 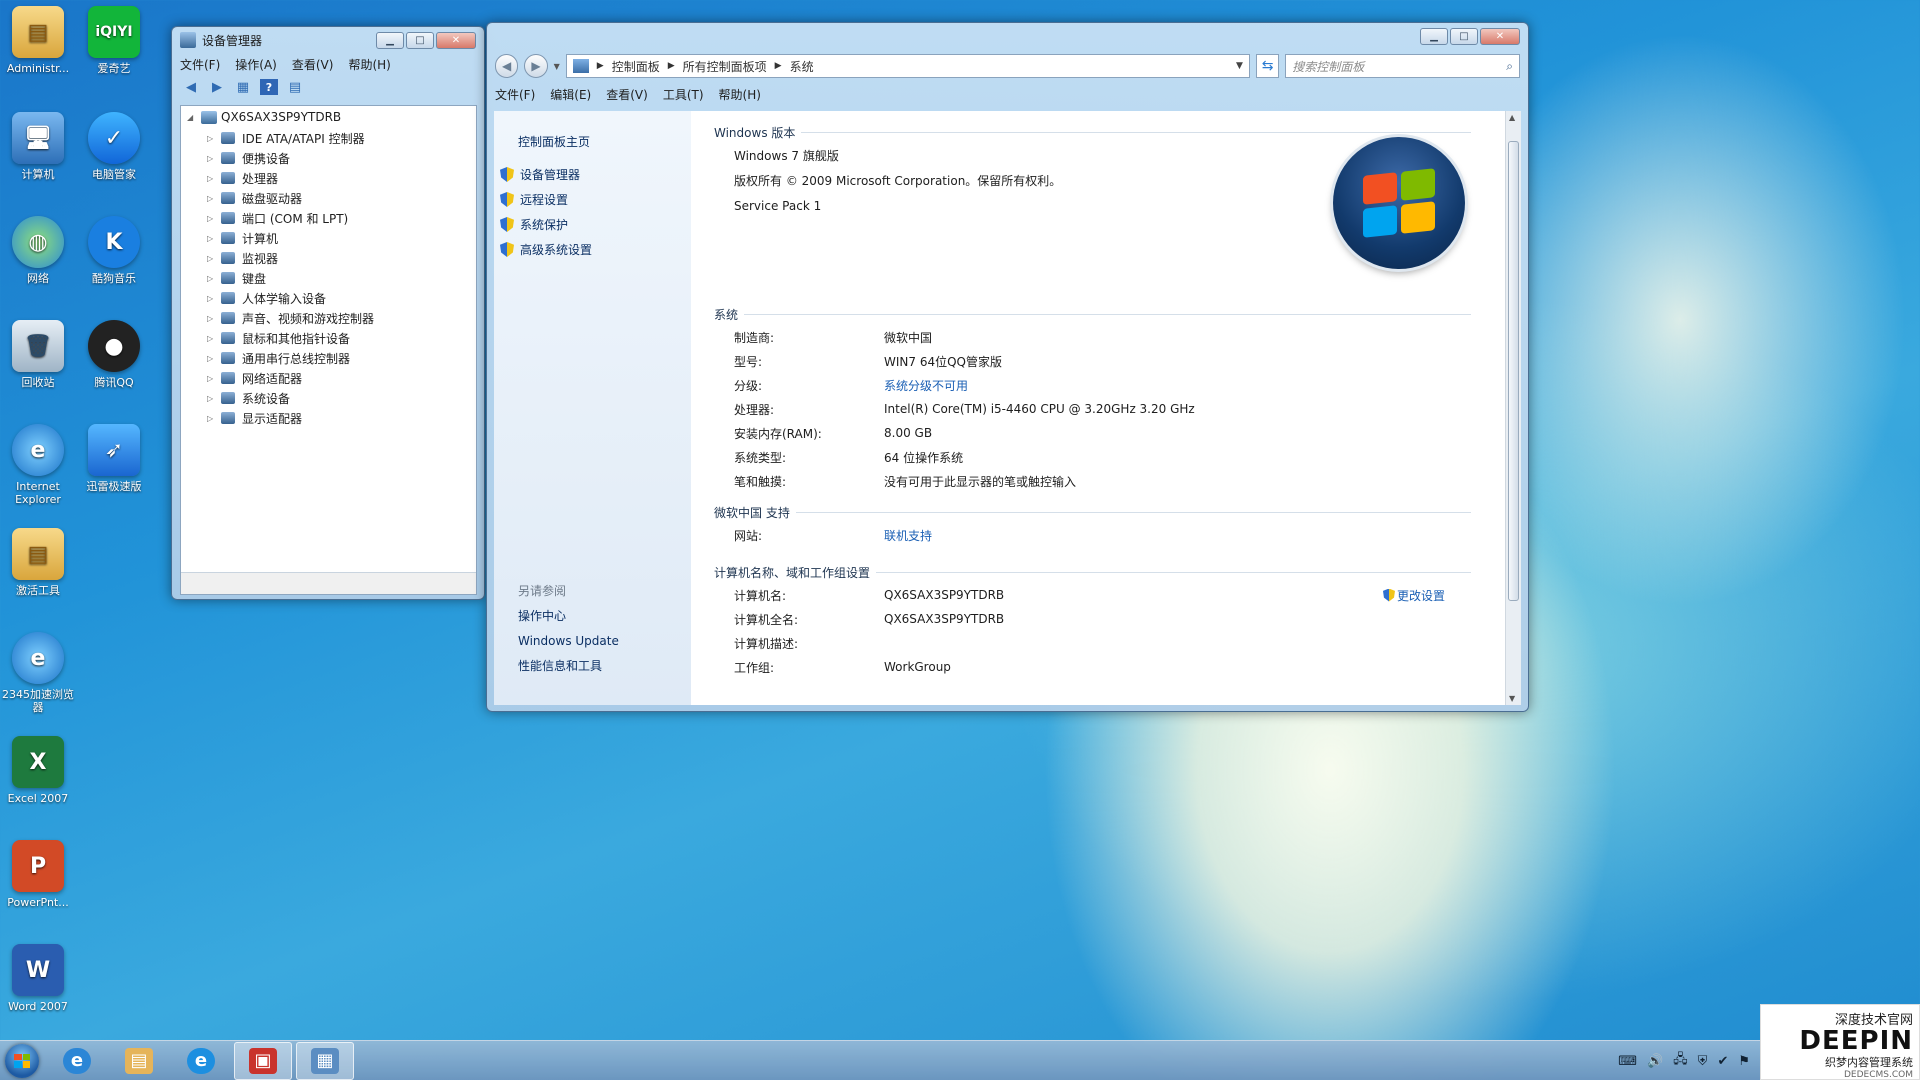 What do you see at coordinates (507, 66) in the screenshot?
I see `back-button: ◀` at bounding box center [507, 66].